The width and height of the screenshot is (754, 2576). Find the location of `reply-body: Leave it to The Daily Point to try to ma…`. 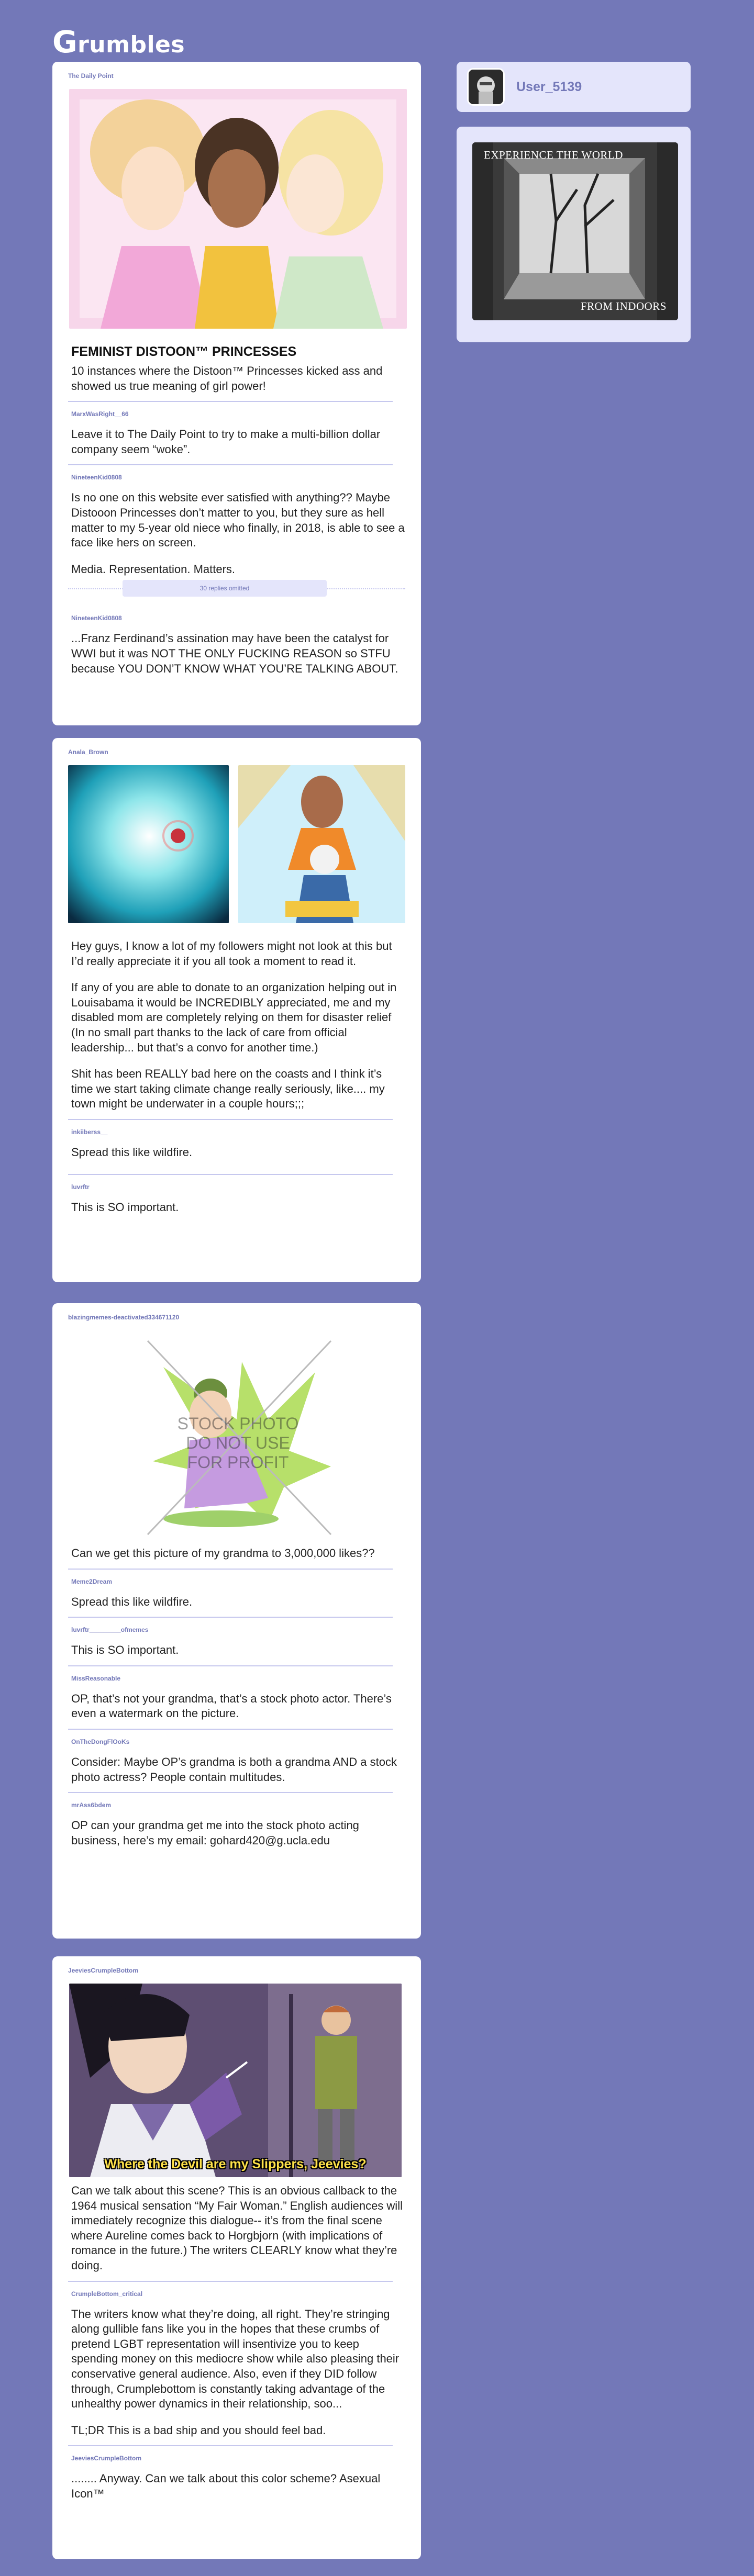

reply-body: Leave it to The Daily Point to try to ma… is located at coordinates (226, 442).